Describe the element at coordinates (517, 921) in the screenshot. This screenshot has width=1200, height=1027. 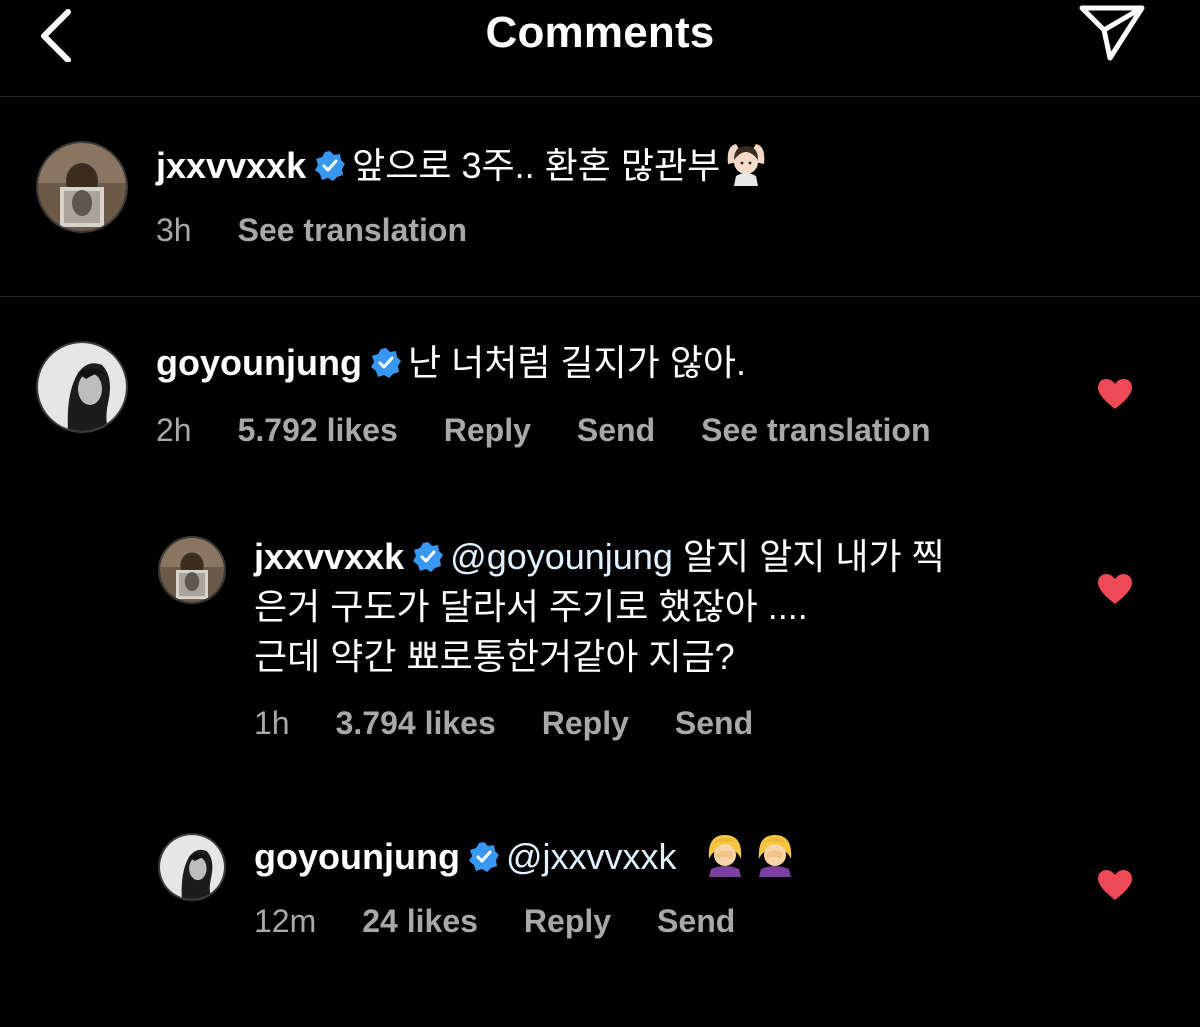
I see `comment-meta: 12m 24 likes Reply Send` at that location.